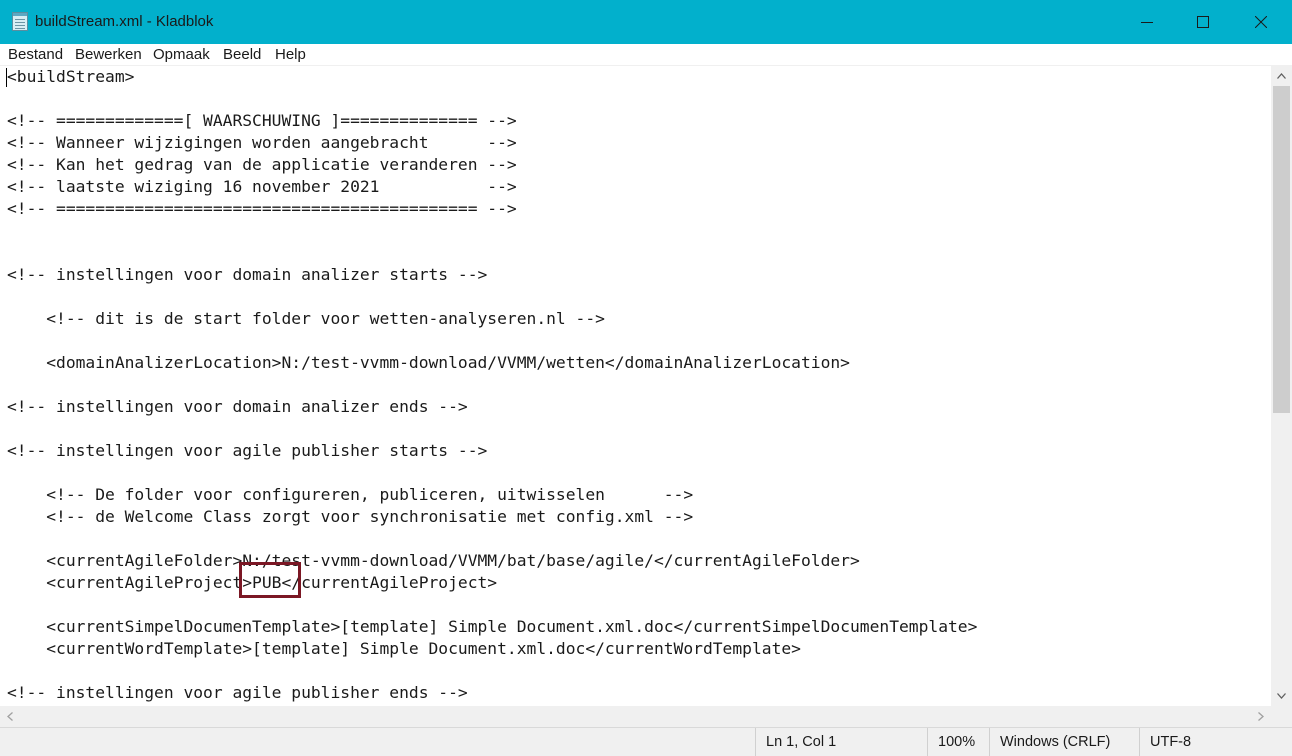 This screenshot has height=756, width=1292. What do you see at coordinates (71, 76) in the screenshot?
I see `editor-line: <buildStream>` at bounding box center [71, 76].